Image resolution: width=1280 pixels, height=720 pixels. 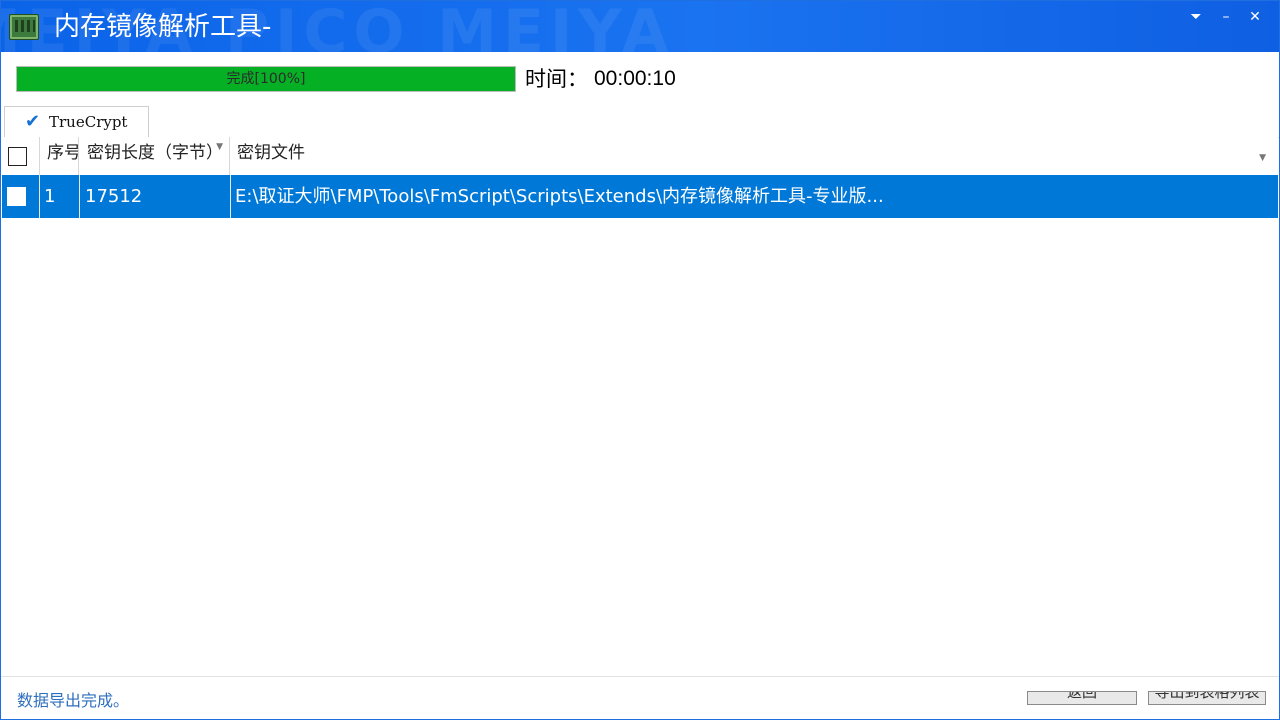 What do you see at coordinates (1196, 17) in the screenshot?
I see `dropdown-menu-icon: ⏷` at bounding box center [1196, 17].